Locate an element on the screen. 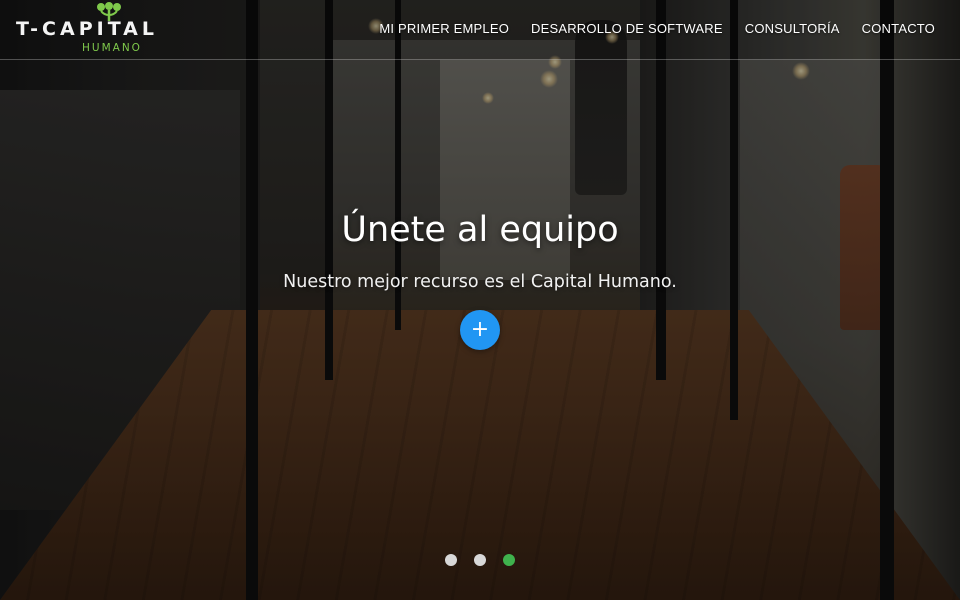 The width and height of the screenshot is (960, 600). hero-title: Únete al equipo is located at coordinates (480, 230).